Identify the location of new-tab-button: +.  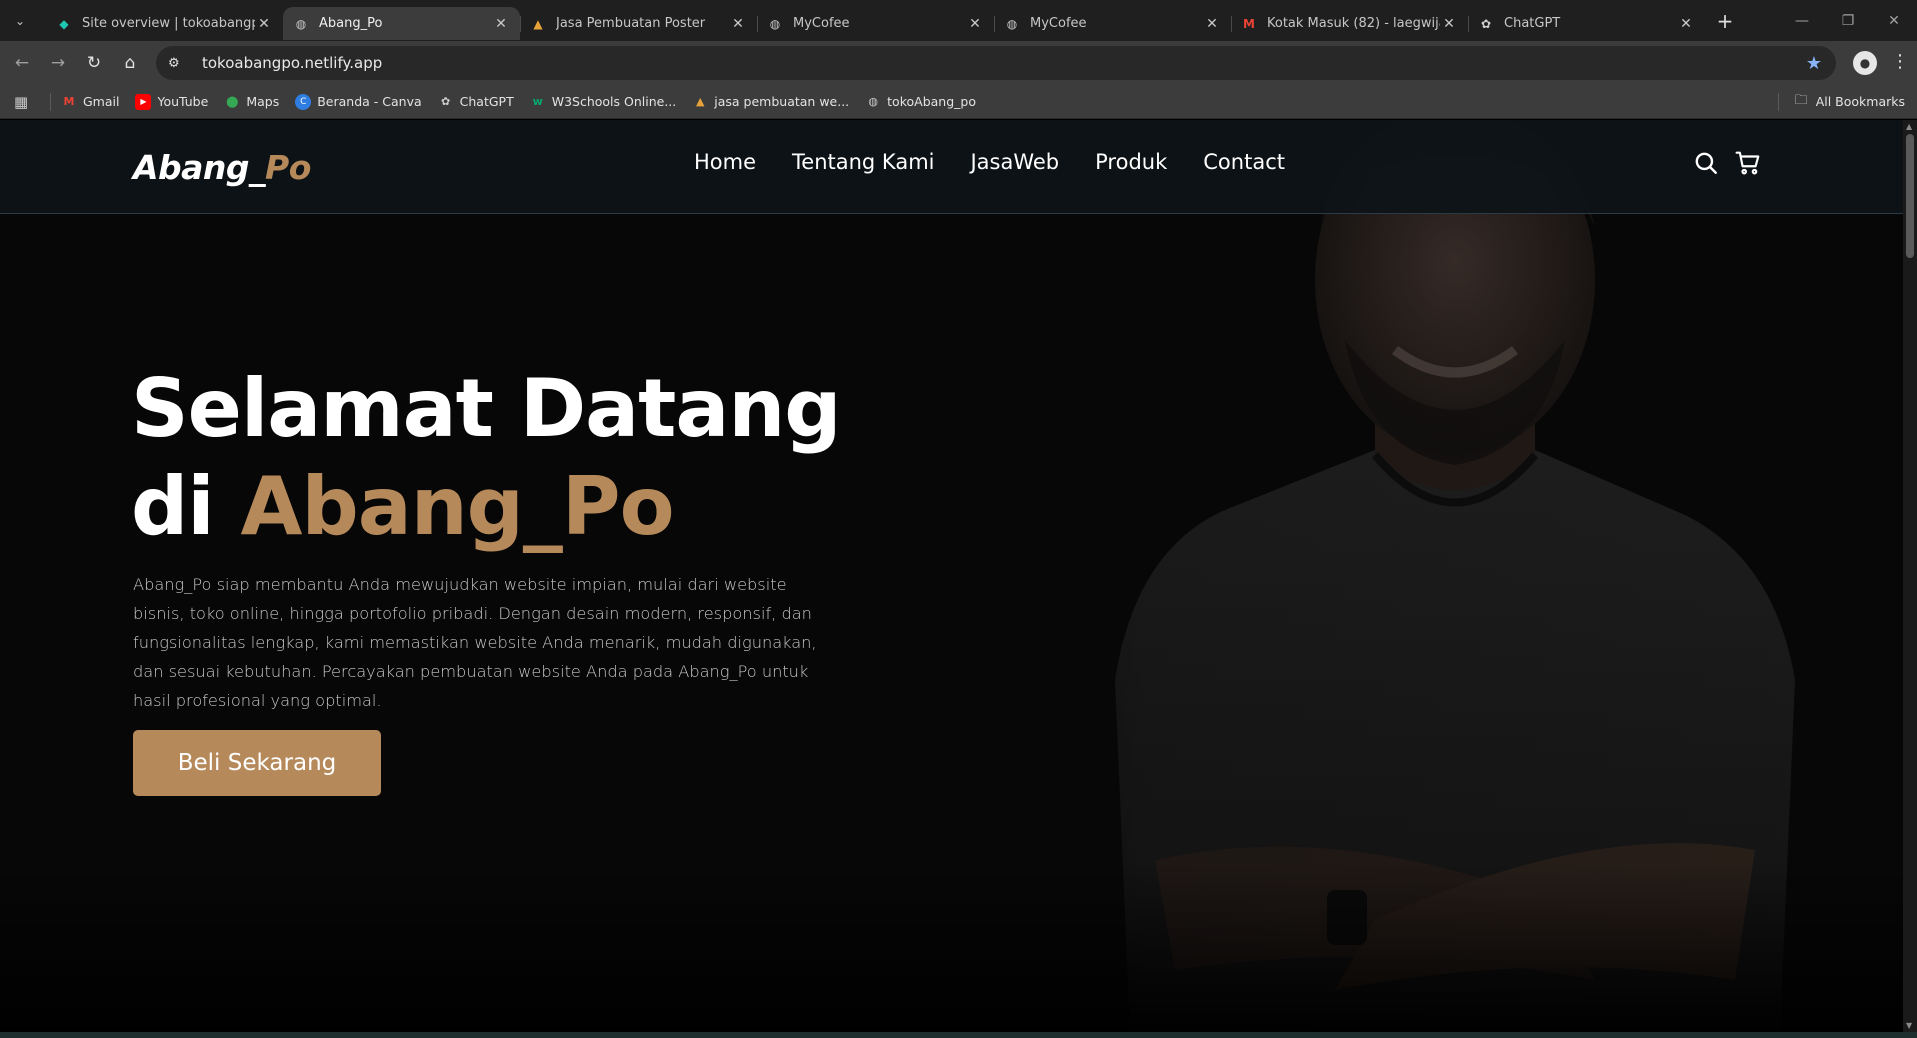
(1725, 21).